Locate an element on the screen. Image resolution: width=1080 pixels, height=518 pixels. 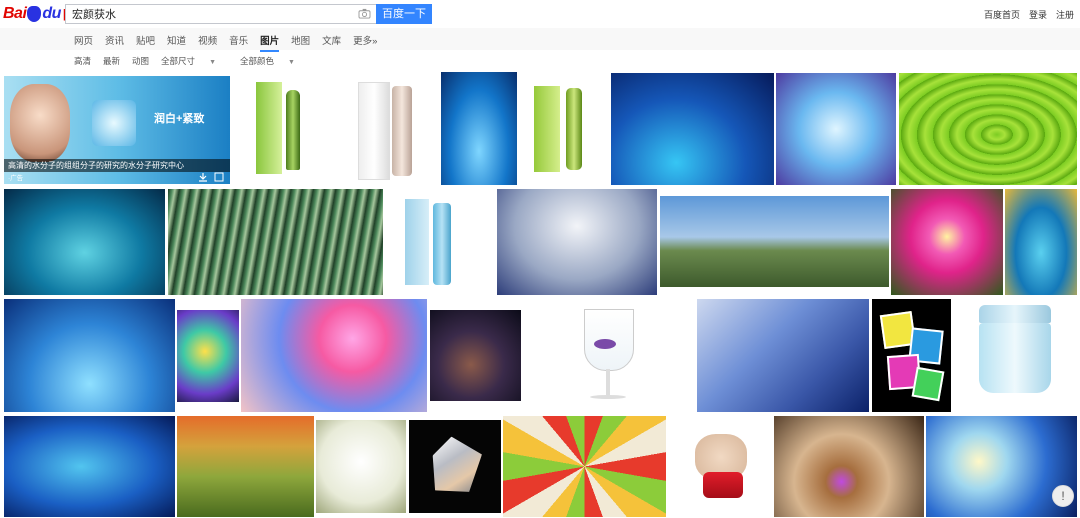
tab-news: 资讯 is located at coordinates (114, 42).